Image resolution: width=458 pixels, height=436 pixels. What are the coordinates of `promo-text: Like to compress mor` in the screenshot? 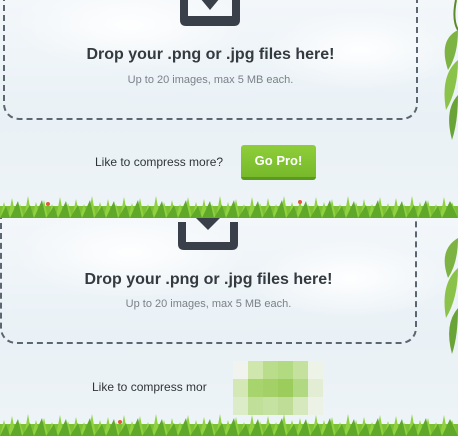 It's located at (149, 387).